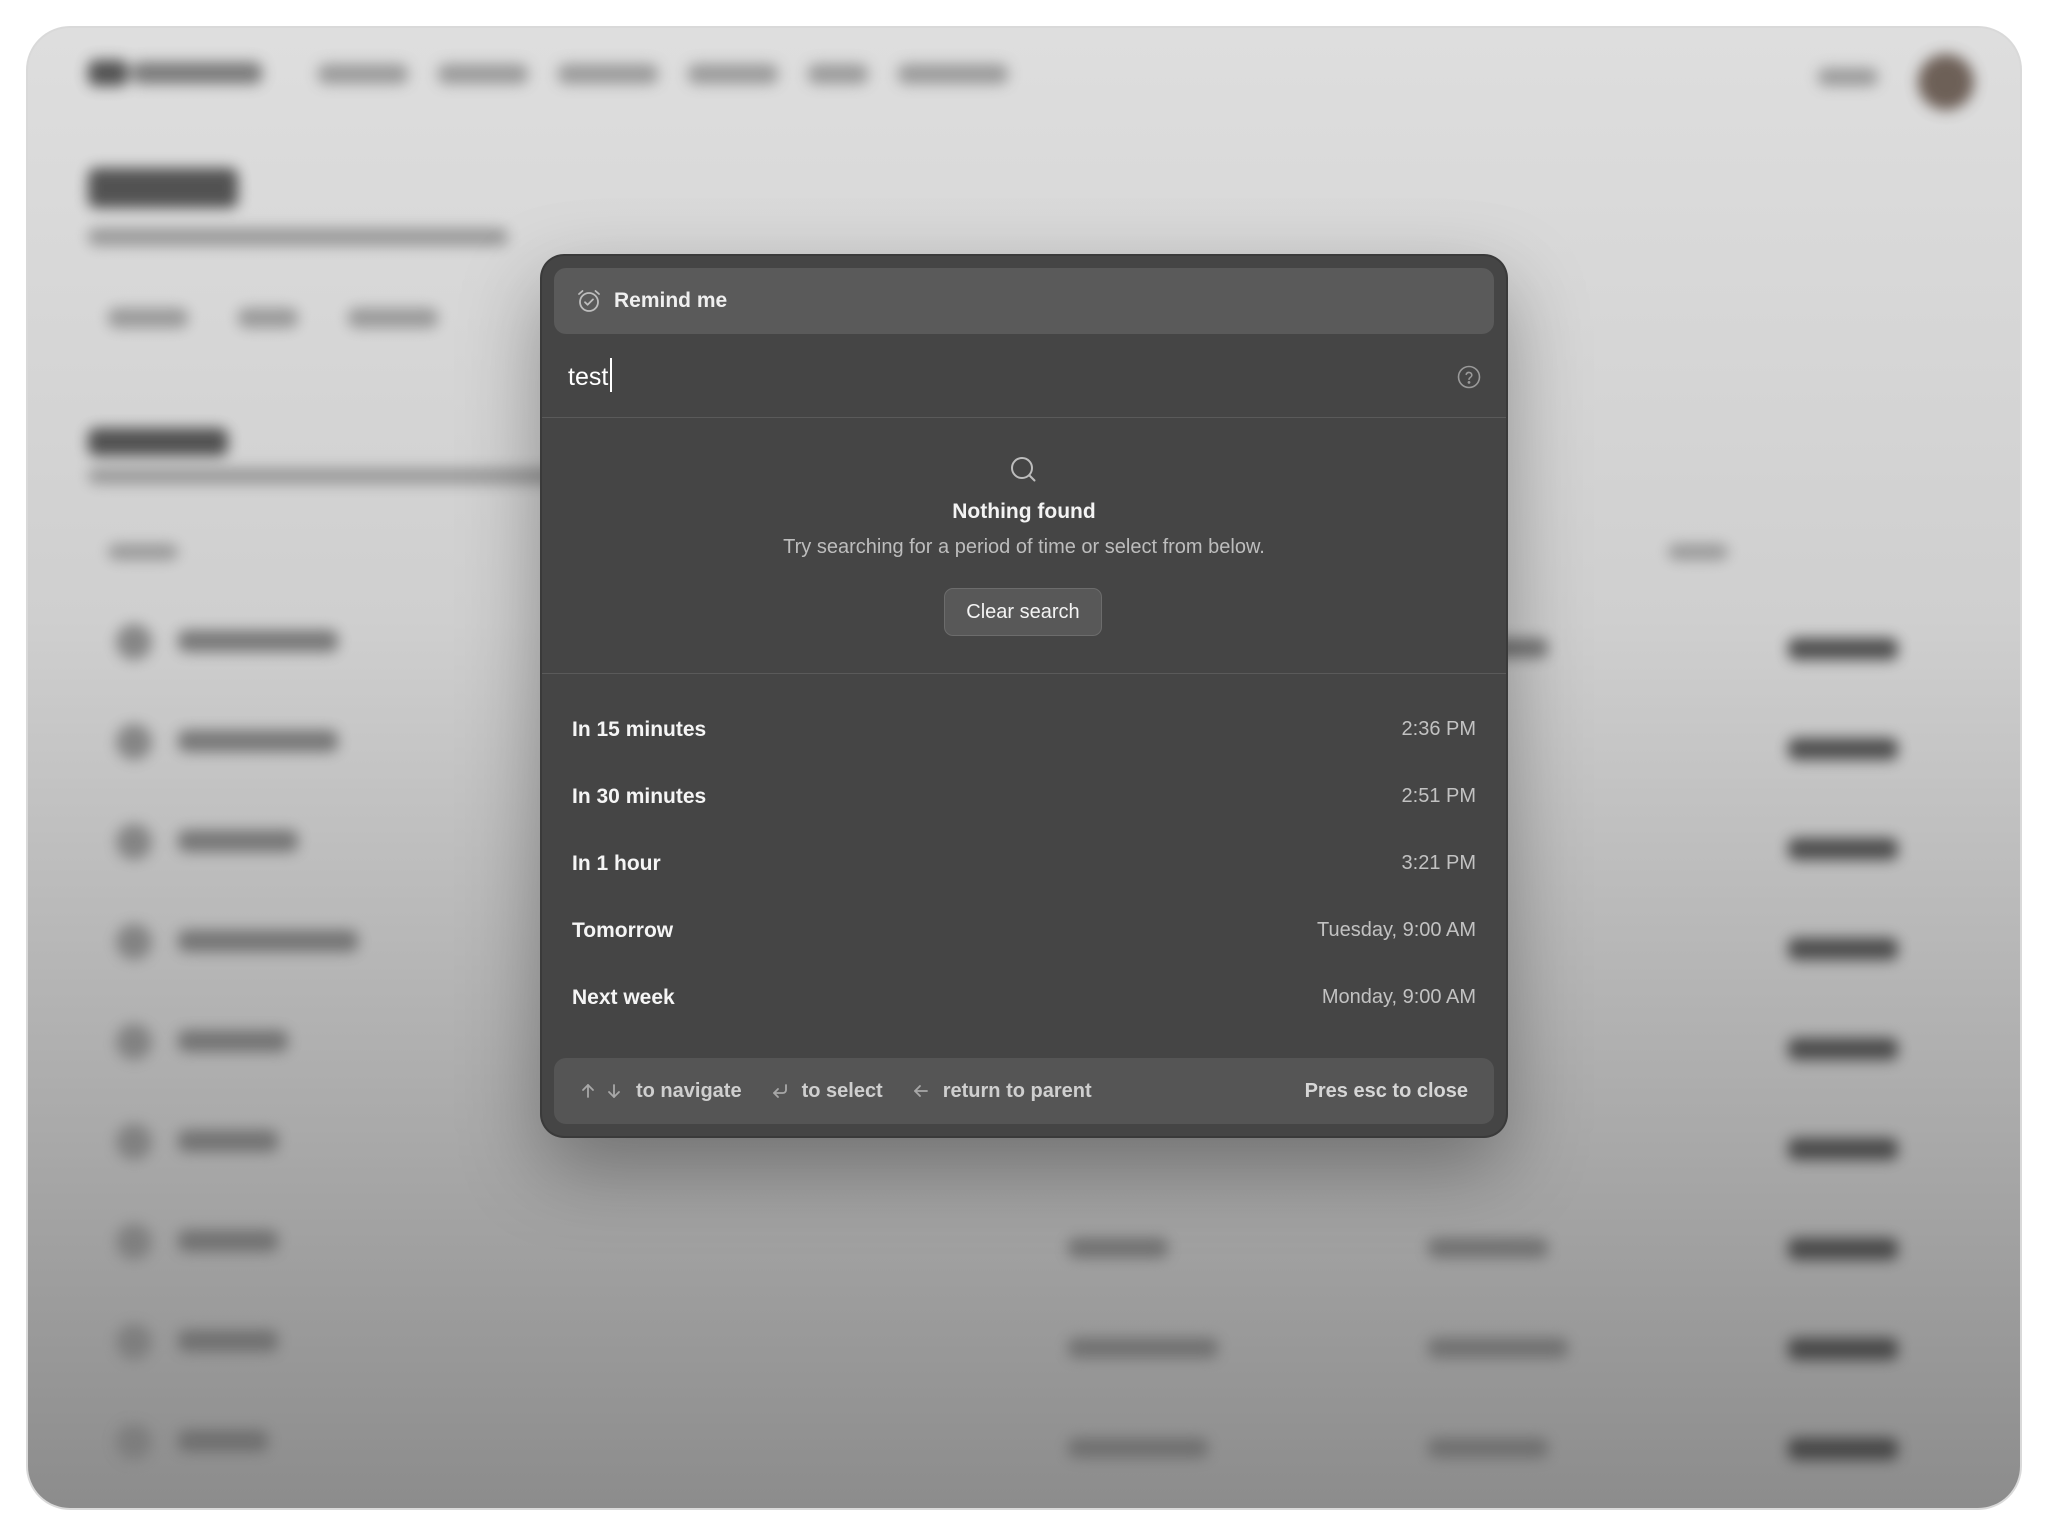 Image resolution: width=2048 pixels, height=1536 pixels. I want to click on hint-navigate: to navigate, so click(660, 1091).